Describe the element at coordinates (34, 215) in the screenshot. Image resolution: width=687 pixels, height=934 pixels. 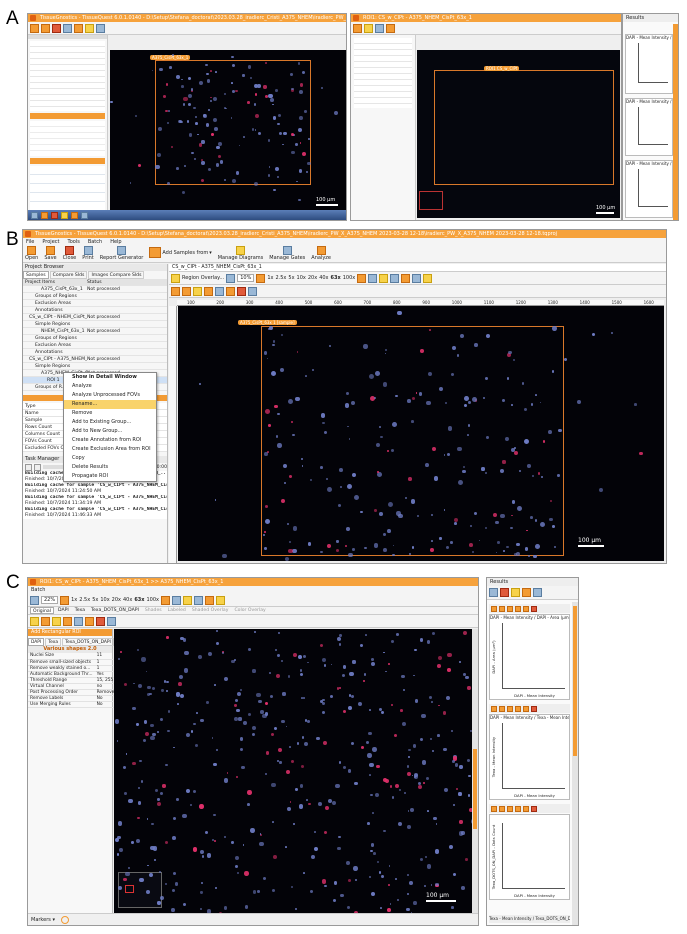
I see `start-icon` at that location.